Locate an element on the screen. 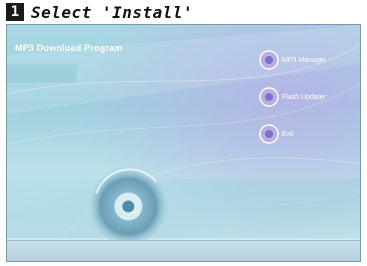 This screenshot has height=266, width=367. update-icon is located at coordinates (269, 97).